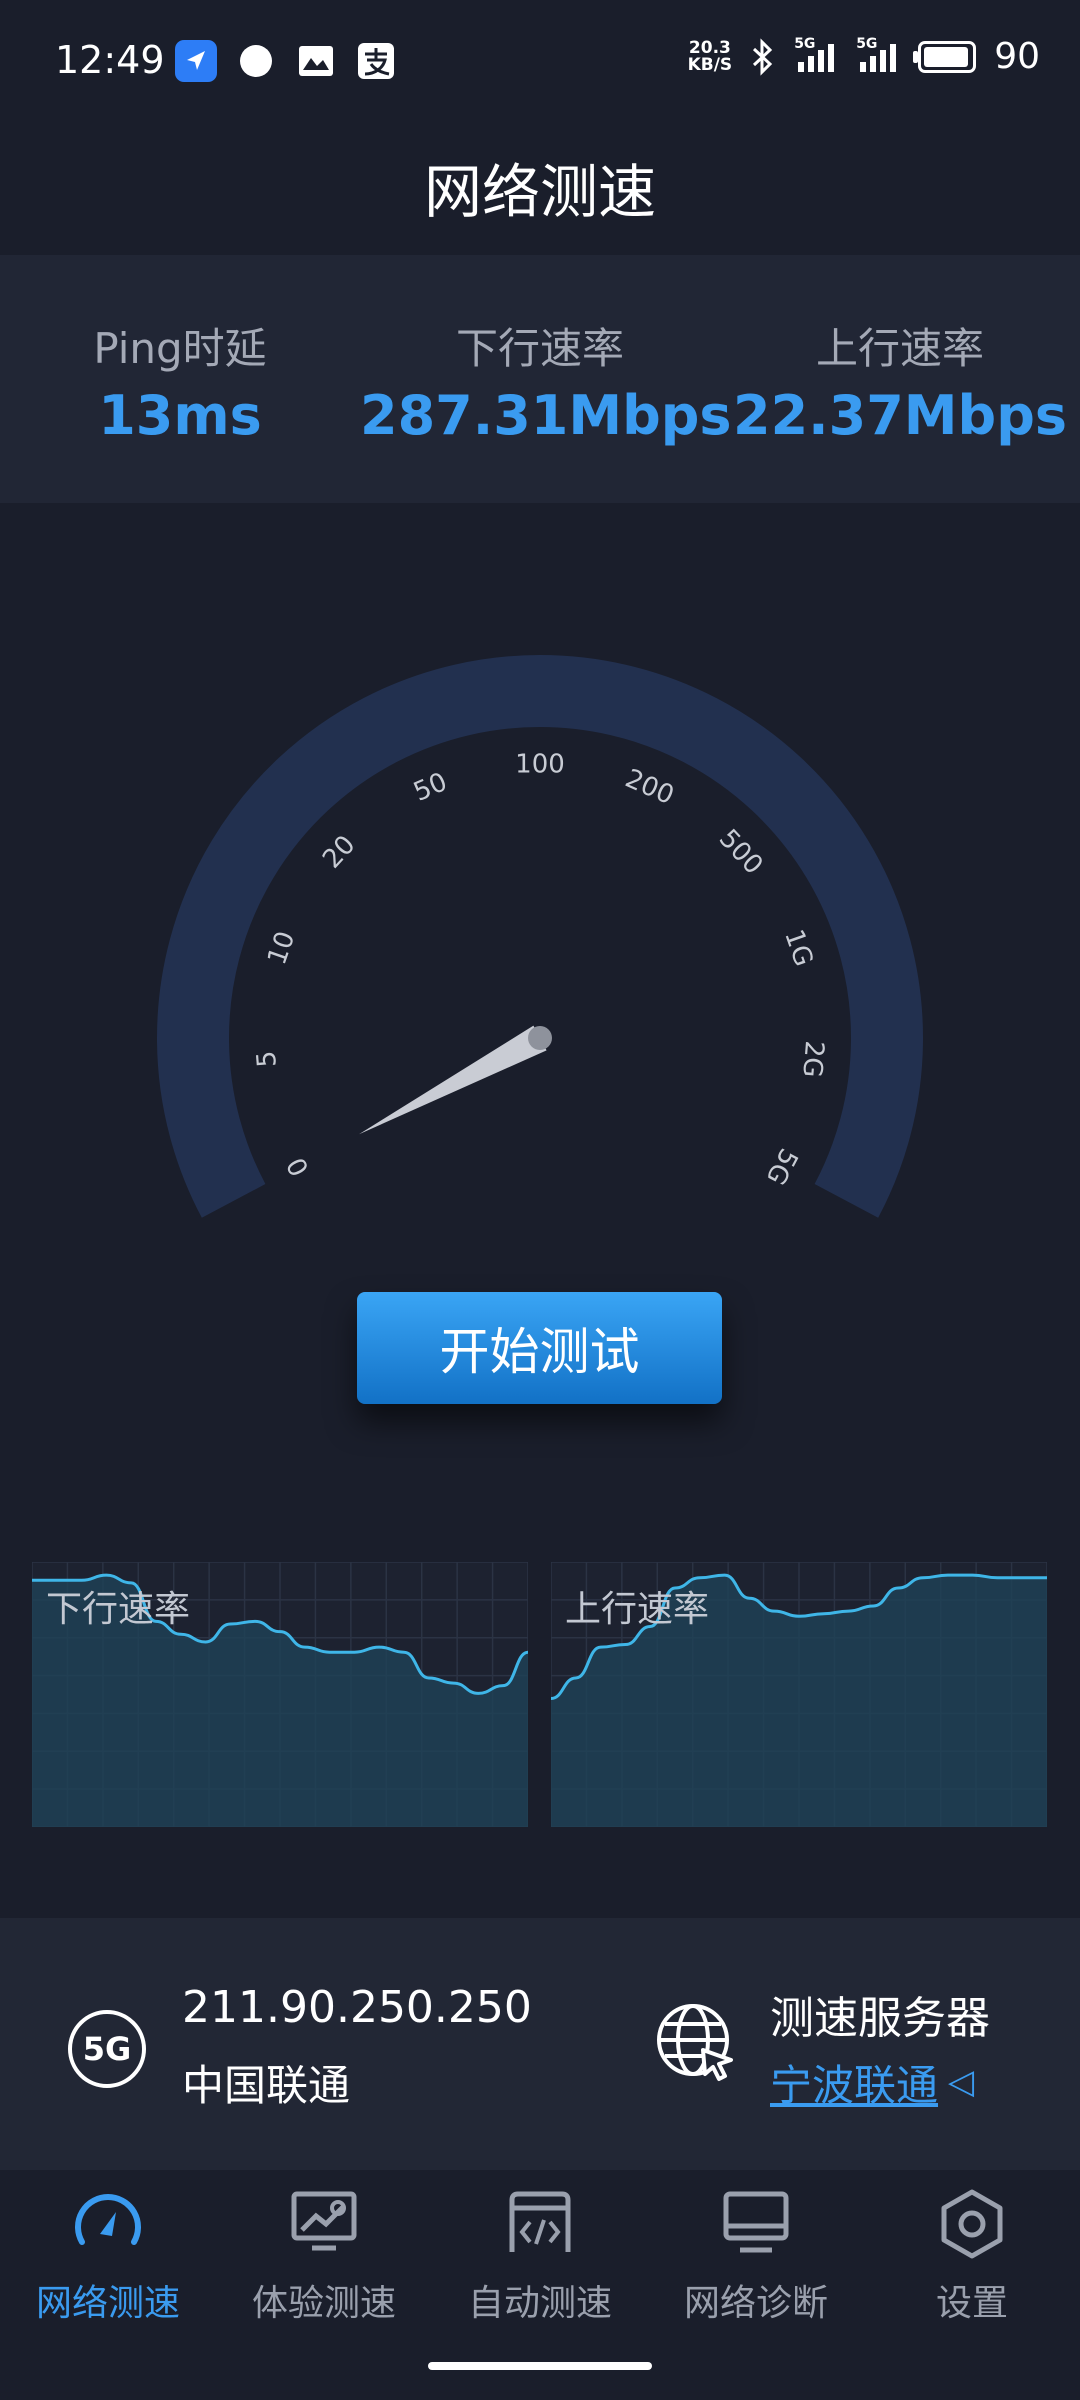 Image resolution: width=1080 pixels, height=2400 pixels. I want to click on net-speed-unit: KB/S, so click(710, 64).